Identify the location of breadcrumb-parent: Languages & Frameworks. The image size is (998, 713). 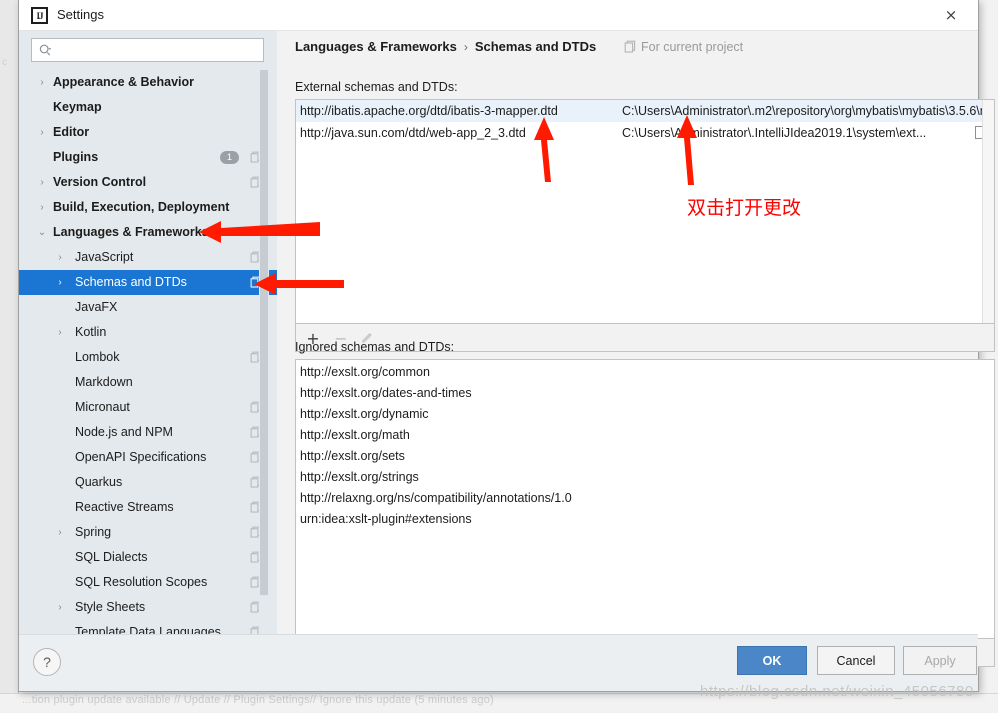
(376, 46).